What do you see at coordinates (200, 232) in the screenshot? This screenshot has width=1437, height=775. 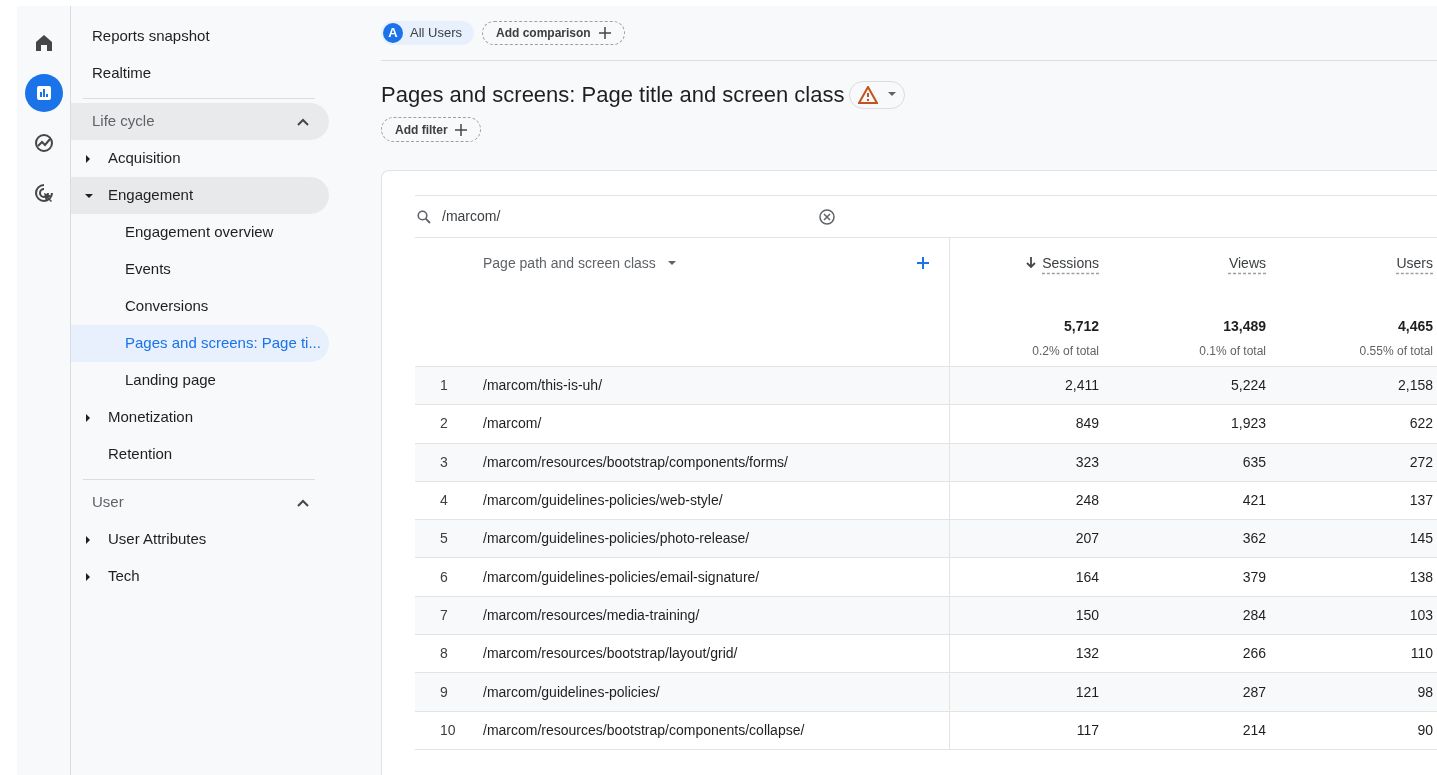 I see `sidebar-subitem: Engagement overview` at bounding box center [200, 232].